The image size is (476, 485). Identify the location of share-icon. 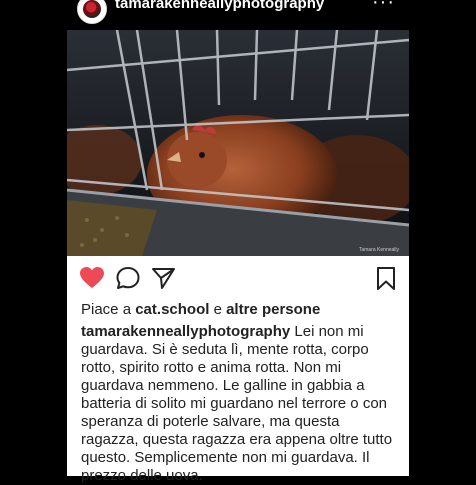
(164, 278).